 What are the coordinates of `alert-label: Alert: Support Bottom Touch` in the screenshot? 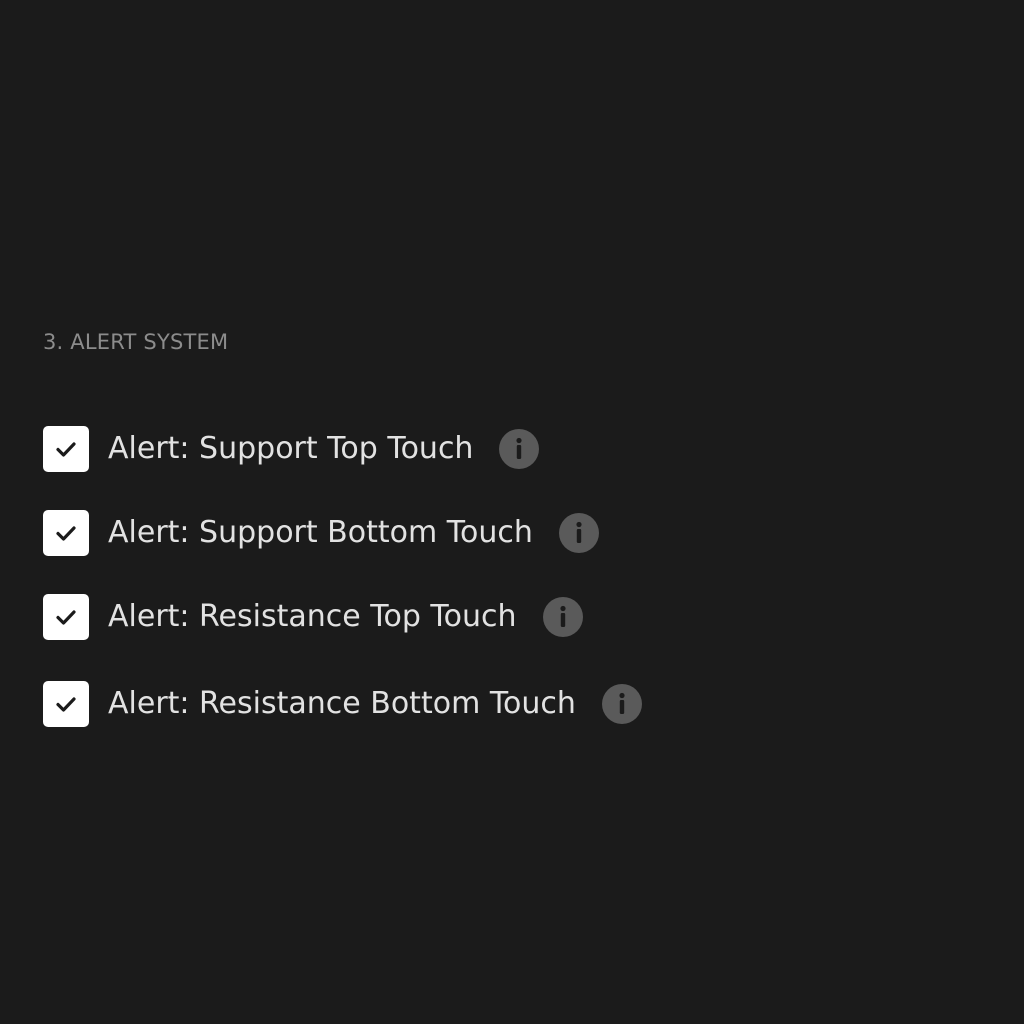 It's located at (320, 532).